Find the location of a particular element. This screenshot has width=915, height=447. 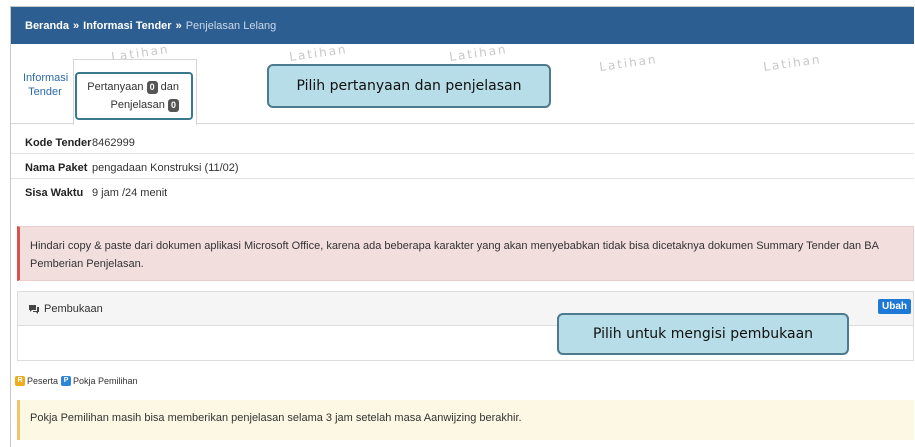

comments-icon is located at coordinates (34, 309).